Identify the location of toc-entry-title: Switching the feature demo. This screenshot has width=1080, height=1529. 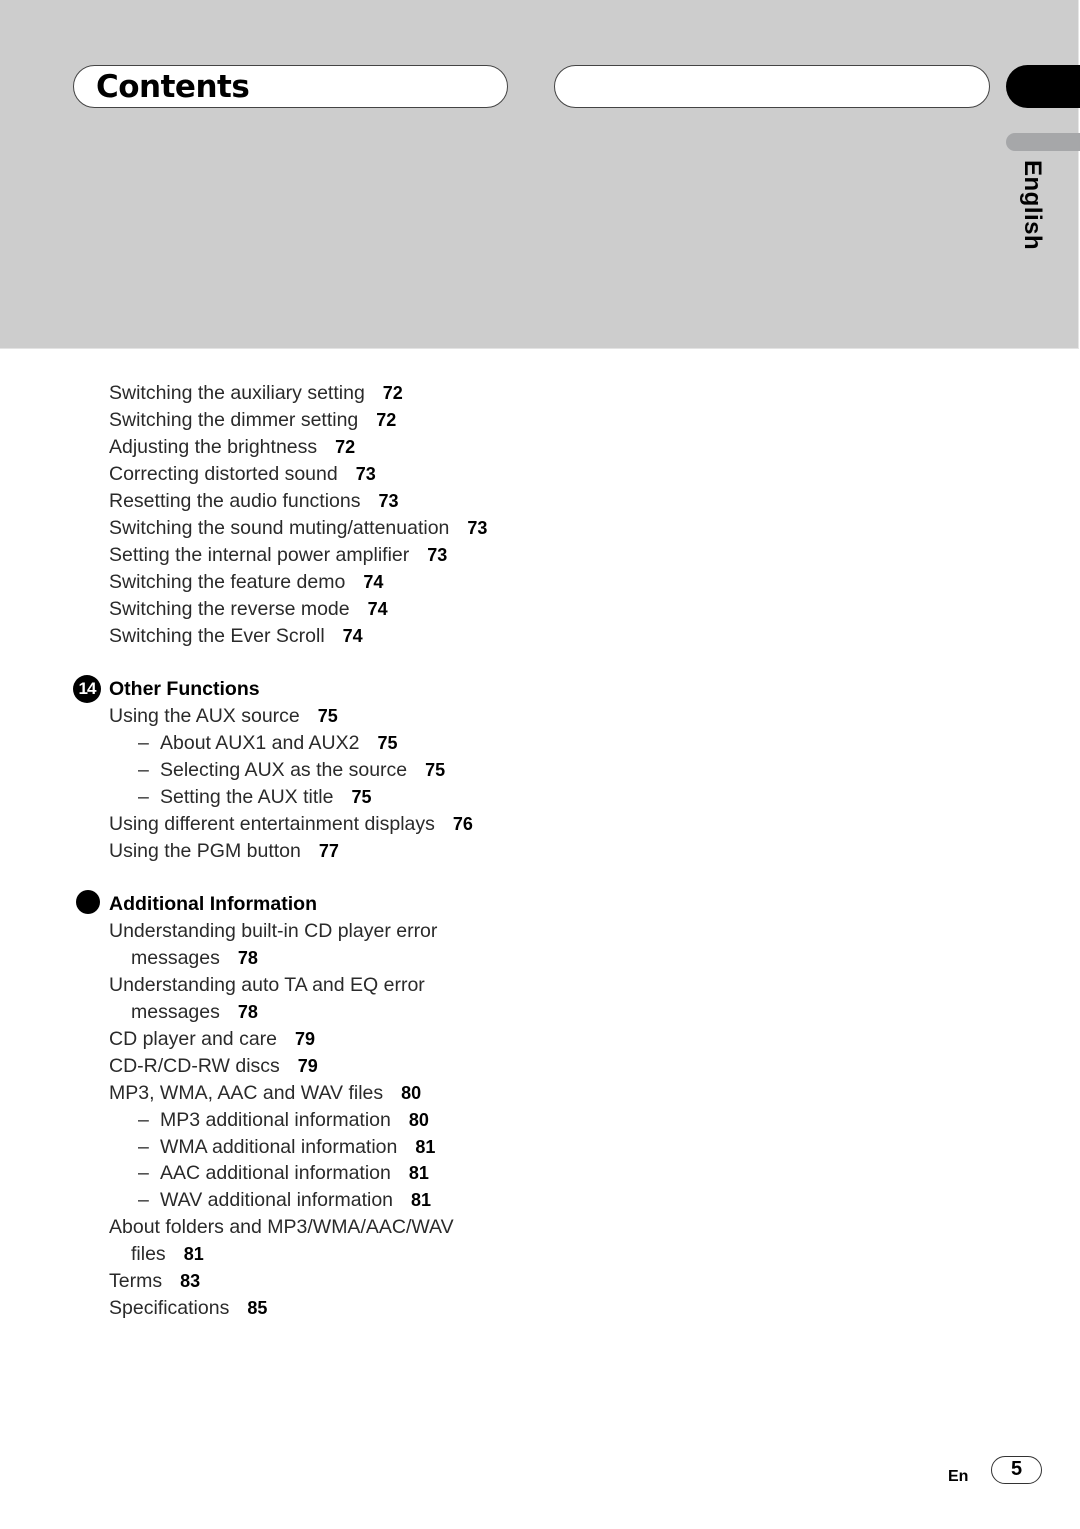
(227, 582).